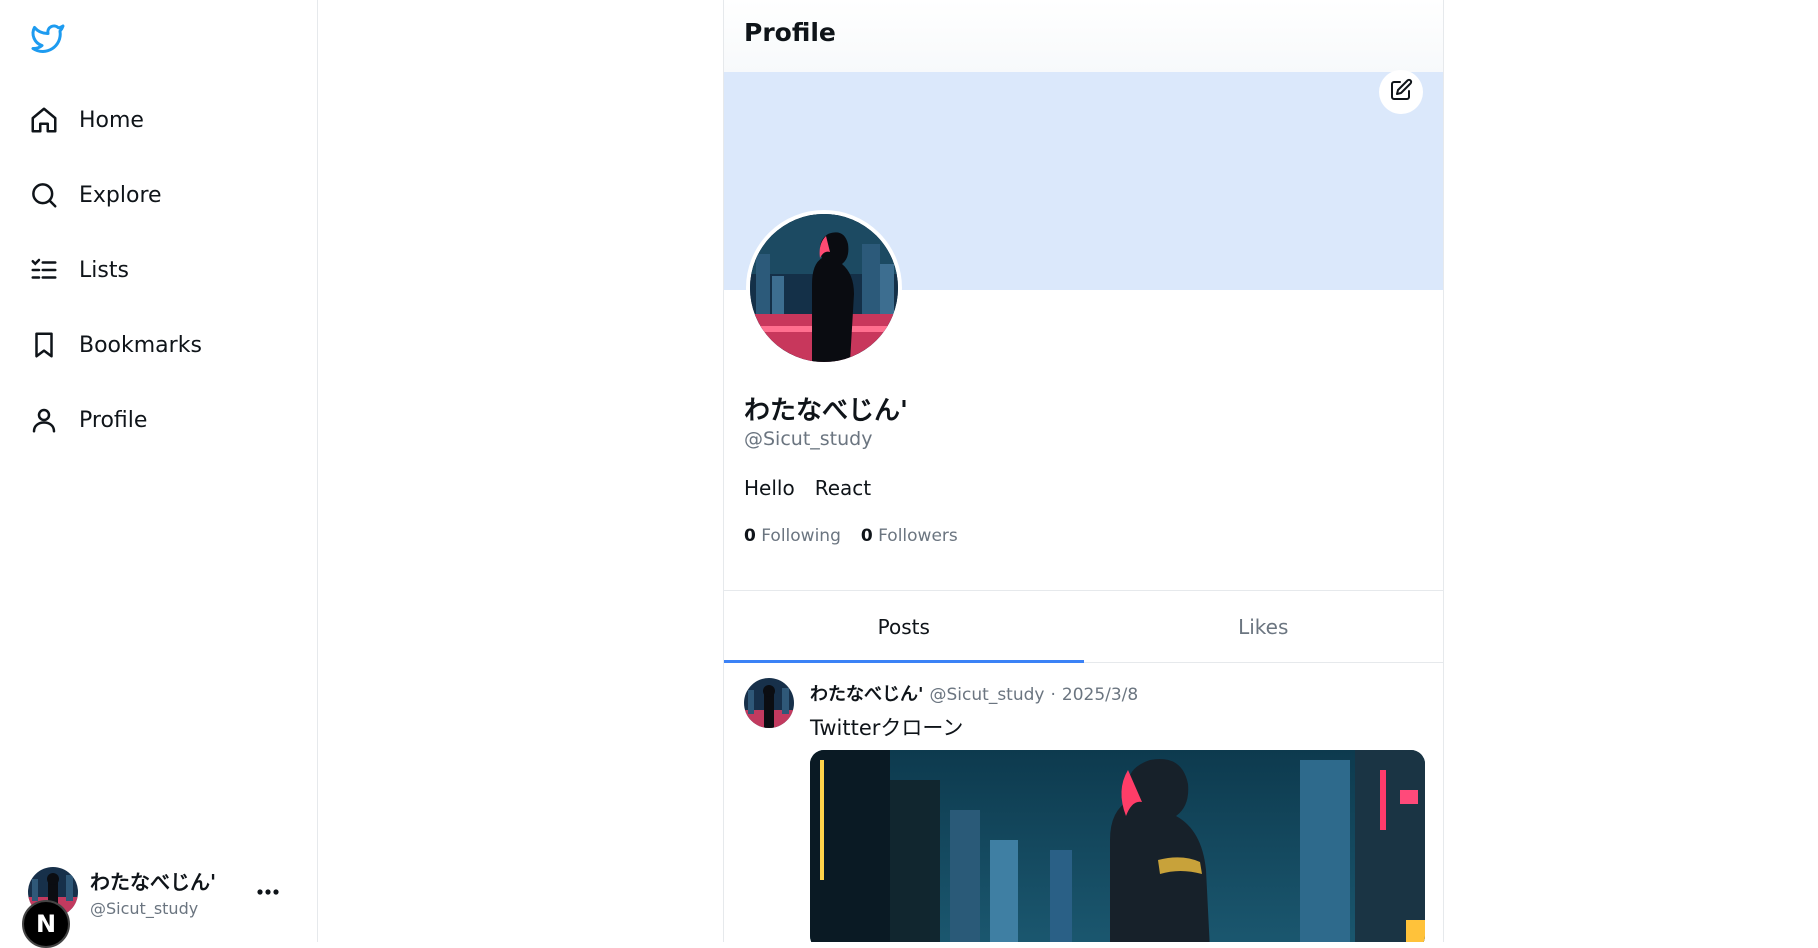 This screenshot has width=1818, height=948. I want to click on page-header: Profile, so click(1083, 36).